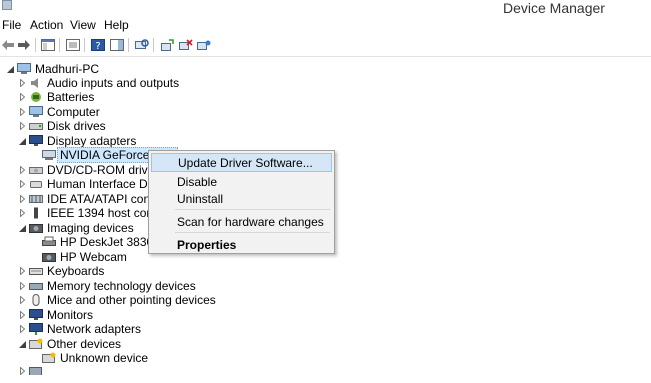 The height and width of the screenshot is (383, 651). What do you see at coordinates (83, 25) in the screenshot?
I see `menu-view: View` at bounding box center [83, 25].